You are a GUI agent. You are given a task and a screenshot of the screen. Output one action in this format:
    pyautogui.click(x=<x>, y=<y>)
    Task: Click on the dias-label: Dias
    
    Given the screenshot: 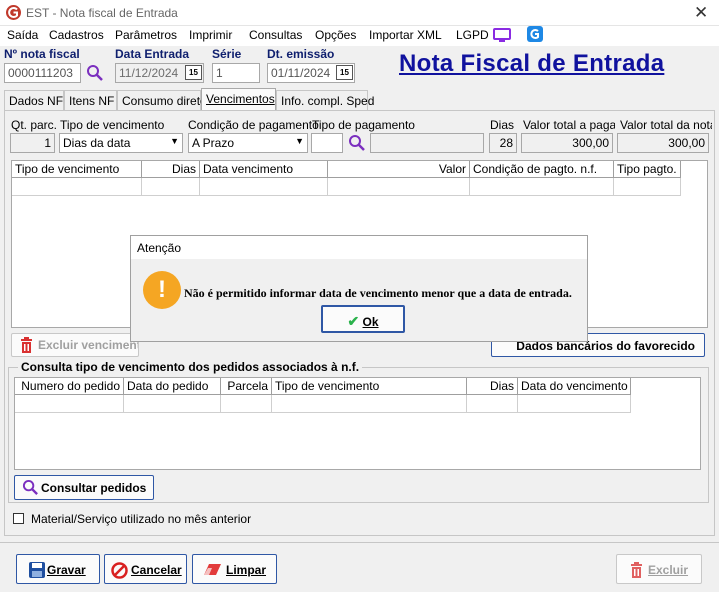 What is the action you would take?
    pyautogui.click(x=502, y=125)
    